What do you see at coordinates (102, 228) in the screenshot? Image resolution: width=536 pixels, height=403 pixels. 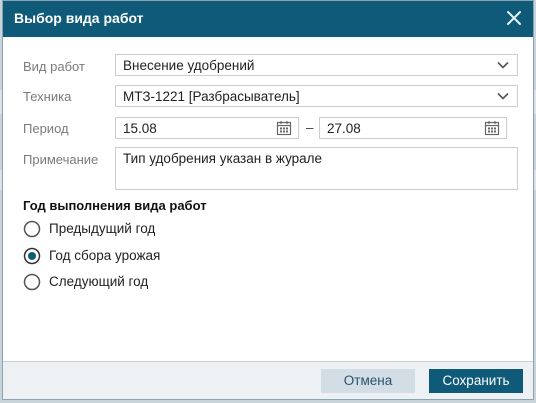 I see `radio-label: Предыдущий год` at bounding box center [102, 228].